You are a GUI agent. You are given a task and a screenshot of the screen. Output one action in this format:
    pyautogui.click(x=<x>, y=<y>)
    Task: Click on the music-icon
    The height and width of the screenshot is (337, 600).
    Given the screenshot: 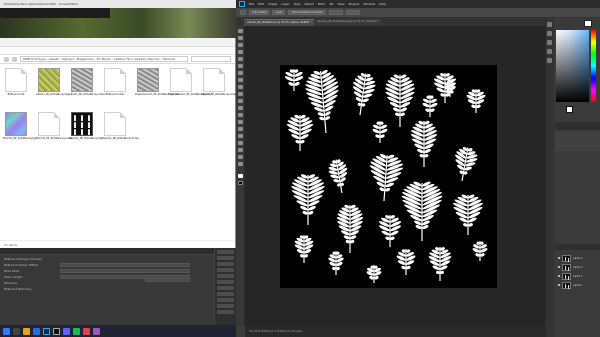 What is the action you would take?
    pyautogui.click(x=76, y=331)
    